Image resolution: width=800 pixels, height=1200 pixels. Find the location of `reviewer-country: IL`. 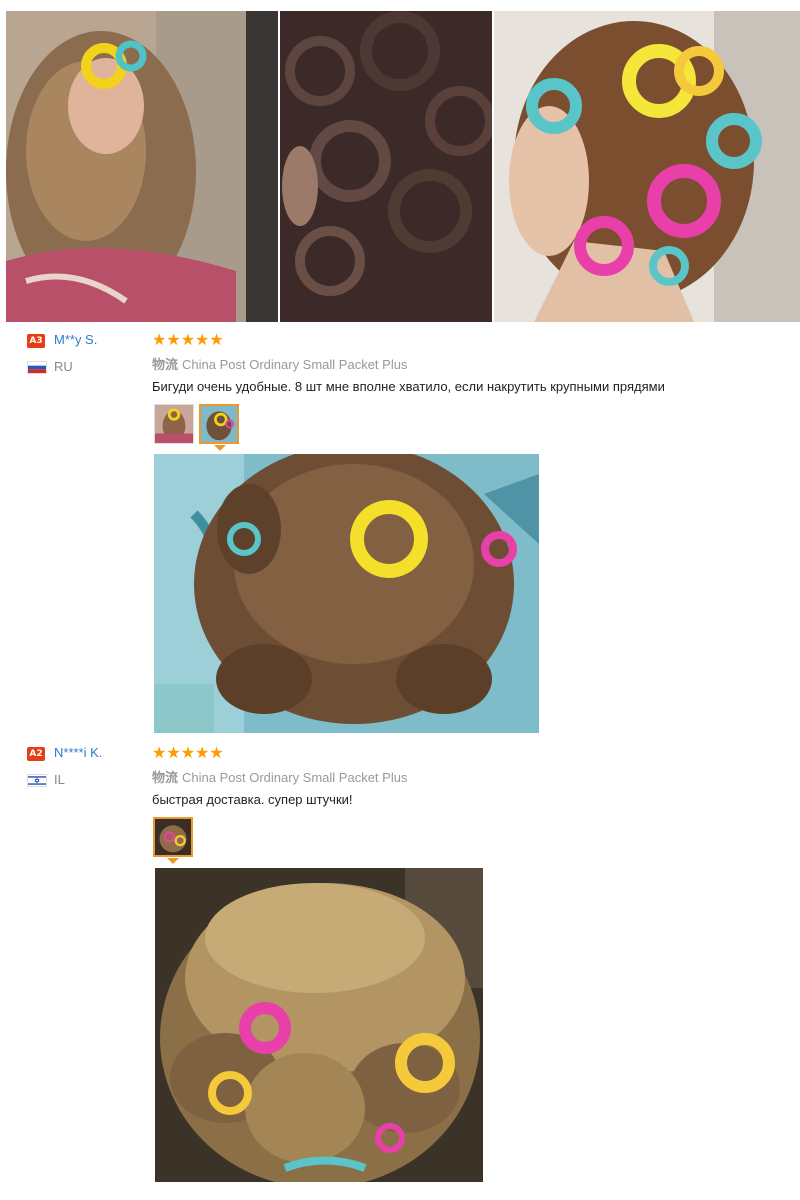

reviewer-country: IL is located at coordinates (59, 779).